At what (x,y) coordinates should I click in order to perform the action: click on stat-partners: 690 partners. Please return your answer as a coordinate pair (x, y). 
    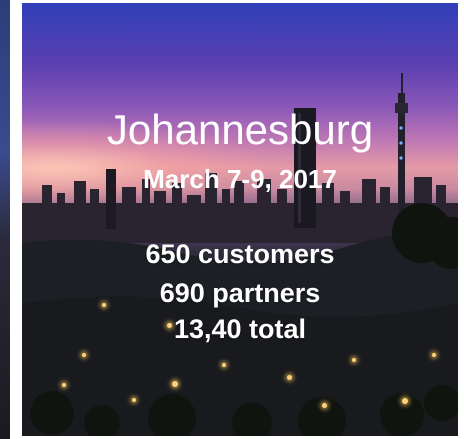
    Looking at the image, I should click on (240, 293).